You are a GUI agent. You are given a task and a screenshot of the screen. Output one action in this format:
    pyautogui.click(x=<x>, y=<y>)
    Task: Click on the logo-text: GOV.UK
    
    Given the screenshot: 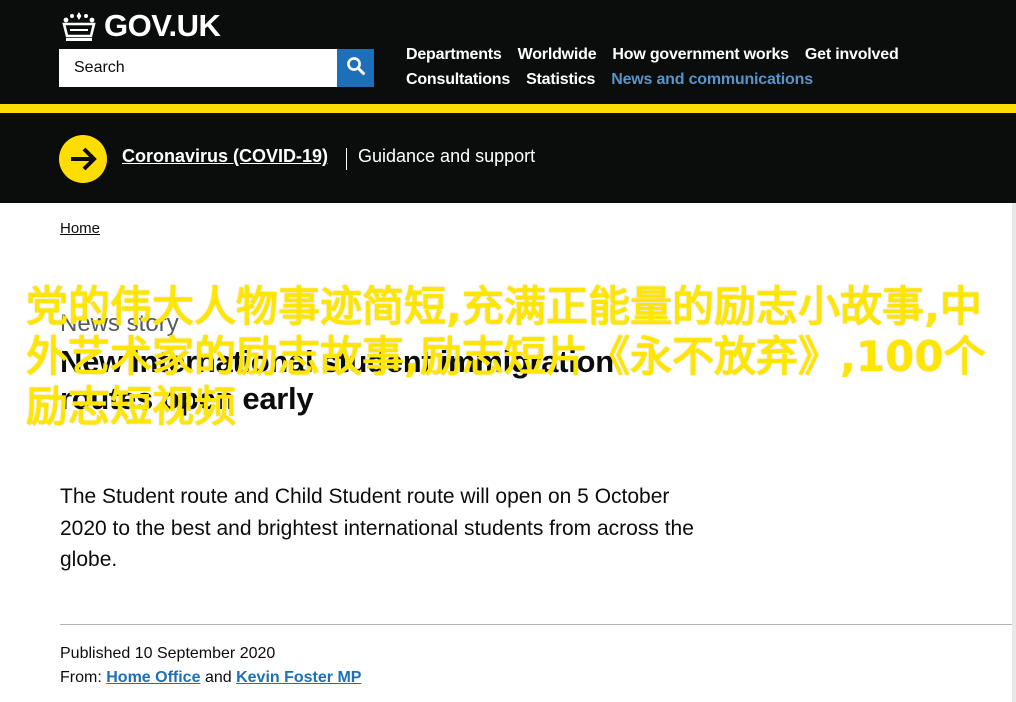 What is the action you would take?
    pyautogui.click(x=162, y=25)
    